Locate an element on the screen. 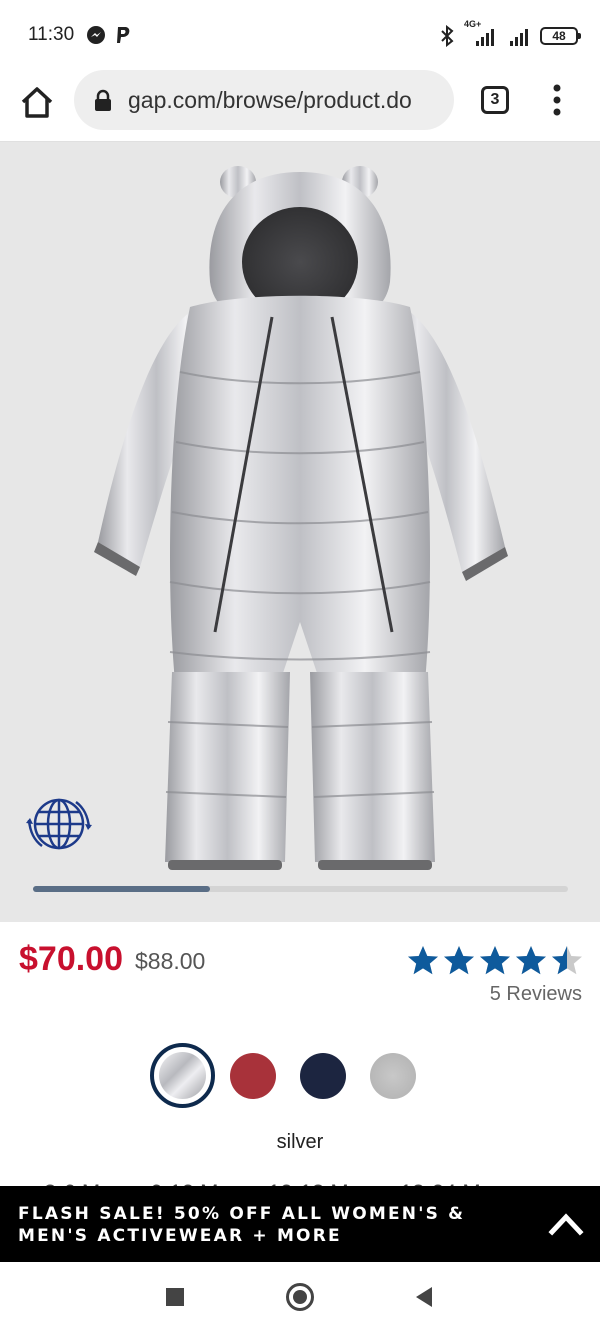  globe-icon is located at coordinates (59, 824).